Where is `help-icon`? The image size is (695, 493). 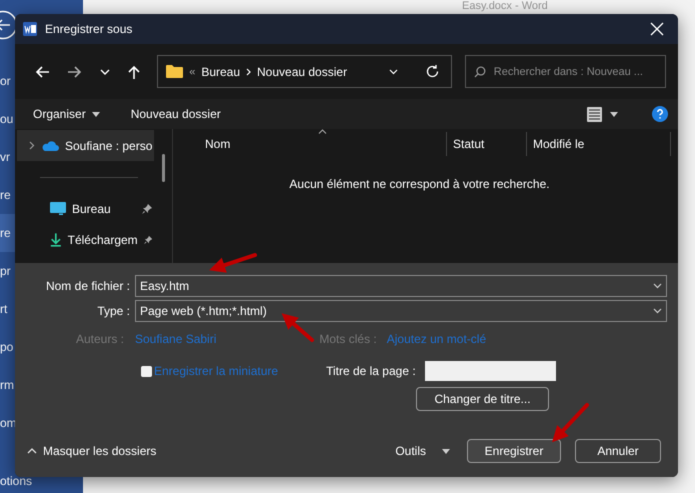 help-icon is located at coordinates (660, 114).